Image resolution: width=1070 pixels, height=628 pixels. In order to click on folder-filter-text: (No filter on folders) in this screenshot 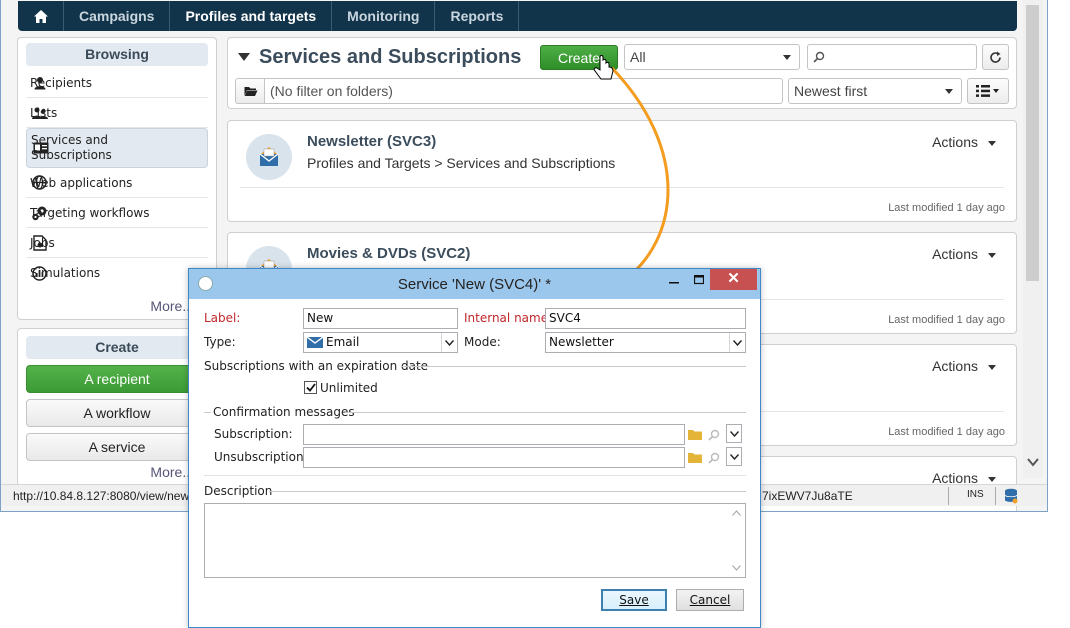, I will do `click(331, 91)`.